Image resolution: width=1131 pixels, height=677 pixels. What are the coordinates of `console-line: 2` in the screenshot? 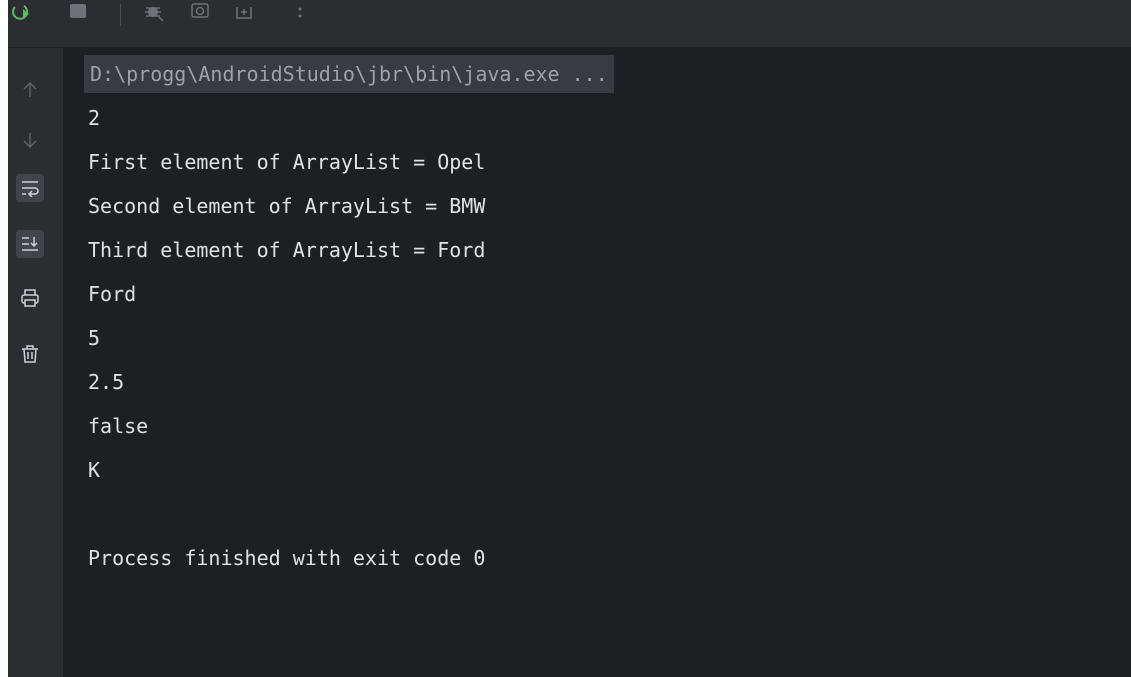 It's located at (94, 118).